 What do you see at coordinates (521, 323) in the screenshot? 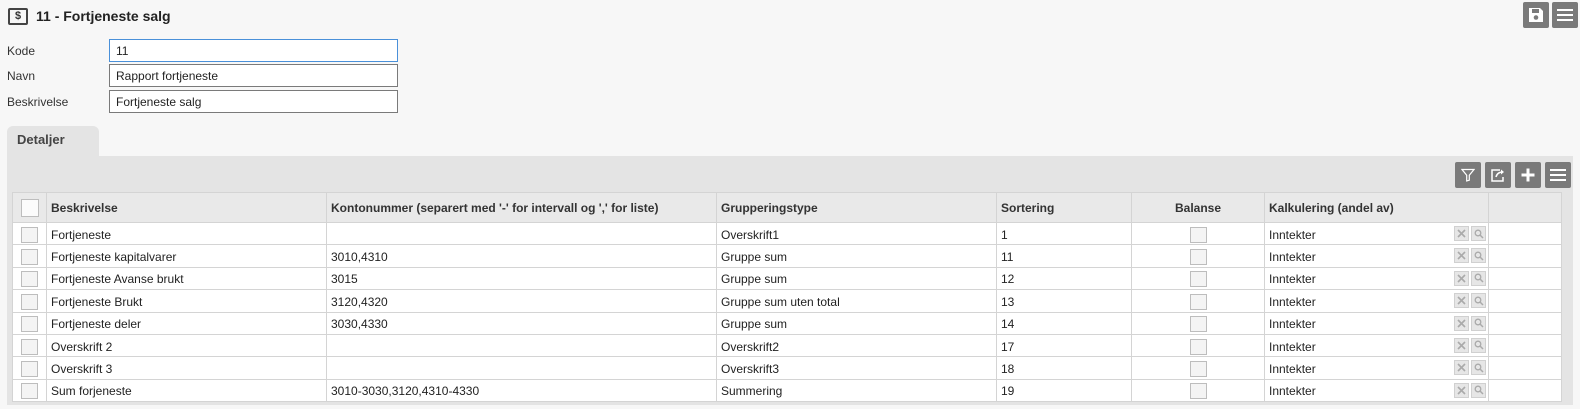
I see `cell-kontonummer: 3030,4330` at bounding box center [521, 323].